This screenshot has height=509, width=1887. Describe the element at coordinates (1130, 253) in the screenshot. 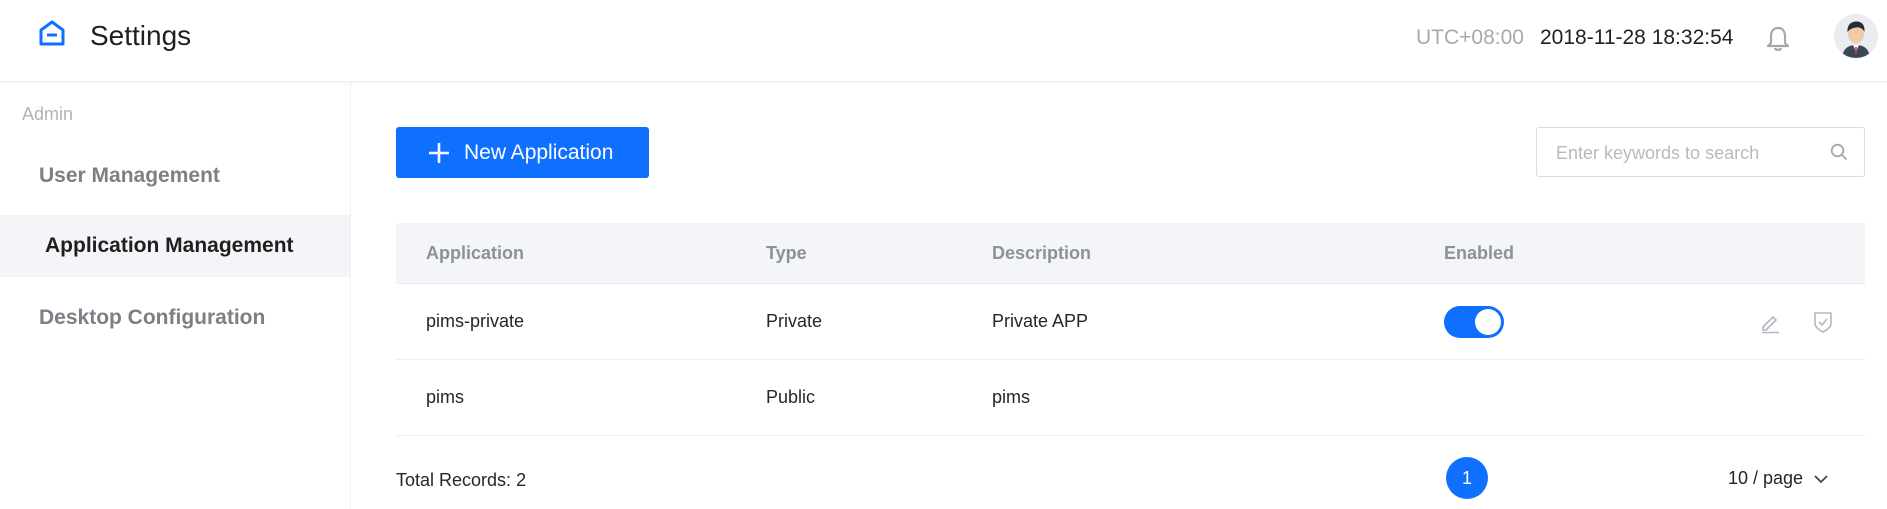

I see `table-header: Application Type Description Enabled` at that location.